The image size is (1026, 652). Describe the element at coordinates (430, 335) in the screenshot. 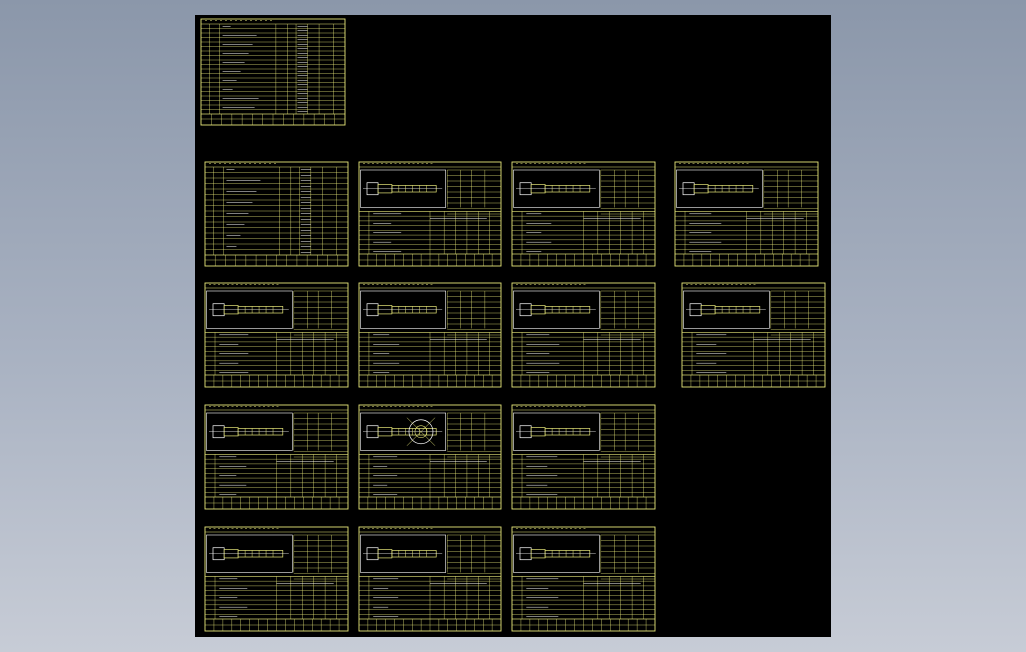

I see `sheet-r2-c2` at that location.